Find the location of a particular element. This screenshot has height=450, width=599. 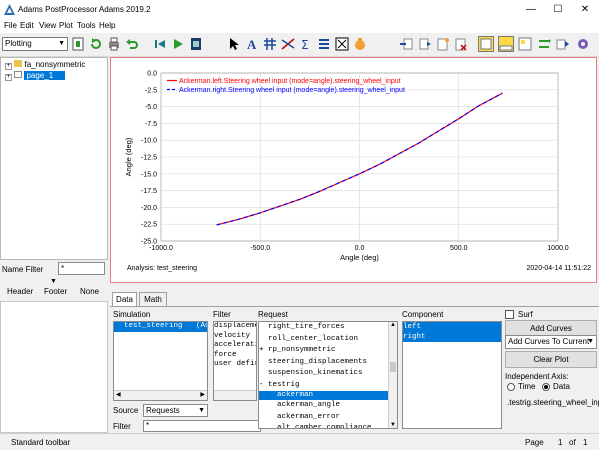

list-item: force is located at coordinates (235, 356).